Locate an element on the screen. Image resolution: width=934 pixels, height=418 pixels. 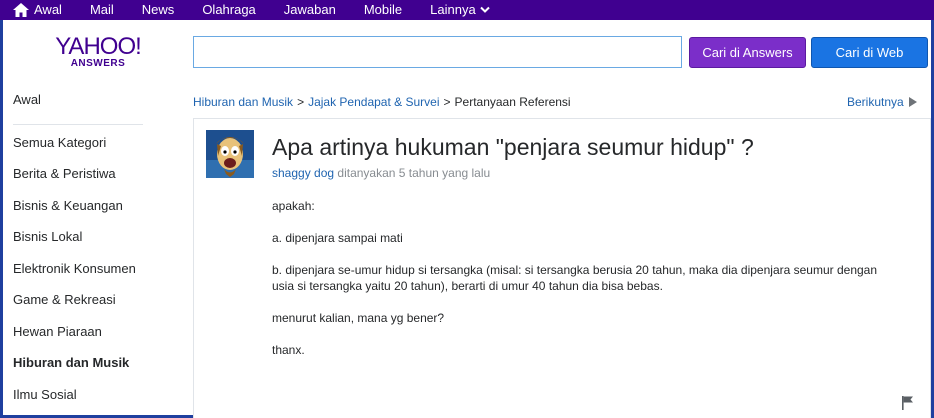
breadcrumb-link-jajak-pendapat: Jajak Pendapat & Survei is located at coordinates (373, 102).